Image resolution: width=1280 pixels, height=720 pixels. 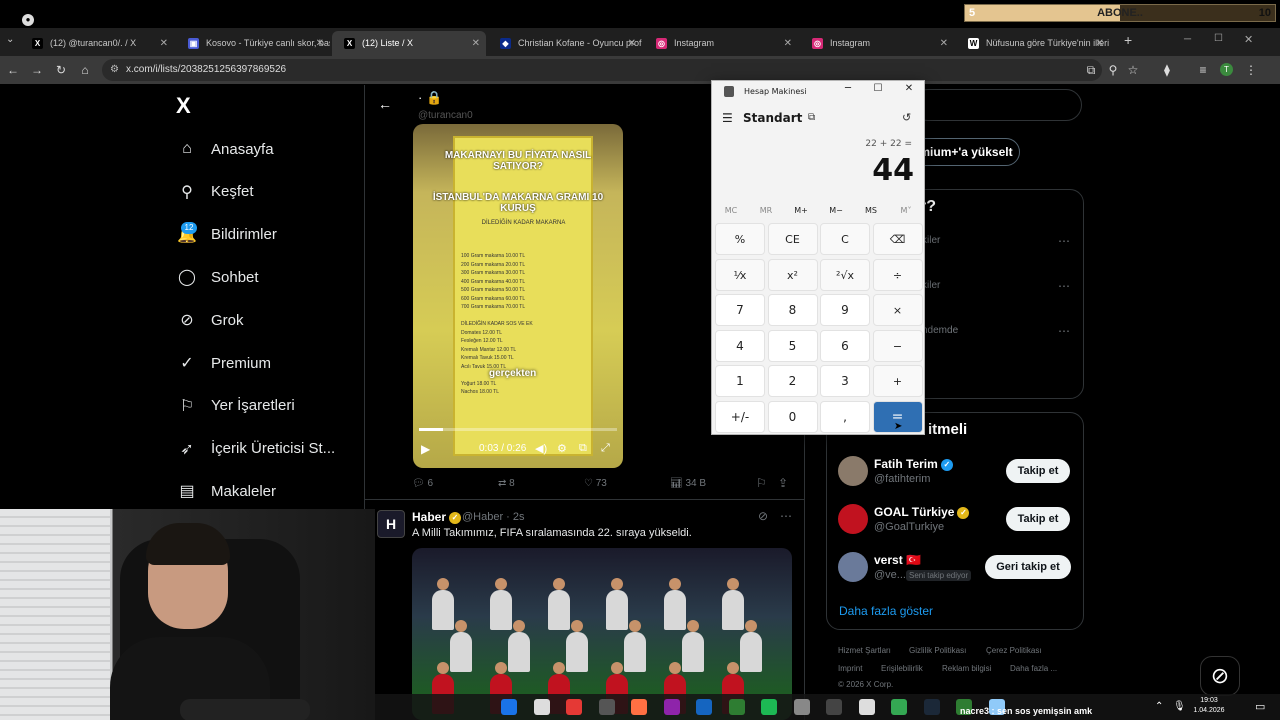 I want to click on tray-chevron-icon: ⌃, so click(x=1159, y=706).